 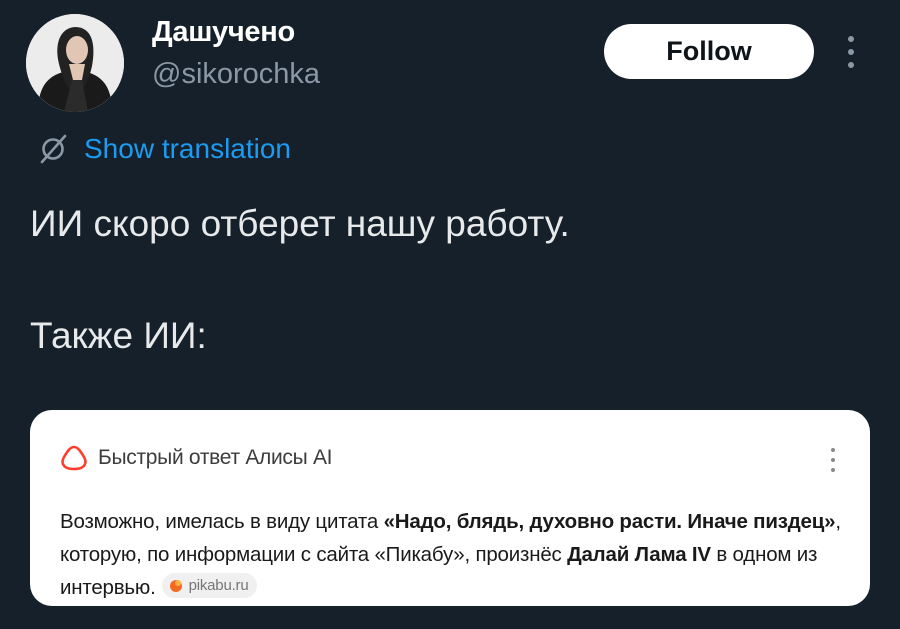 I want to click on show-translation-label: Show translation, so click(x=188, y=148).